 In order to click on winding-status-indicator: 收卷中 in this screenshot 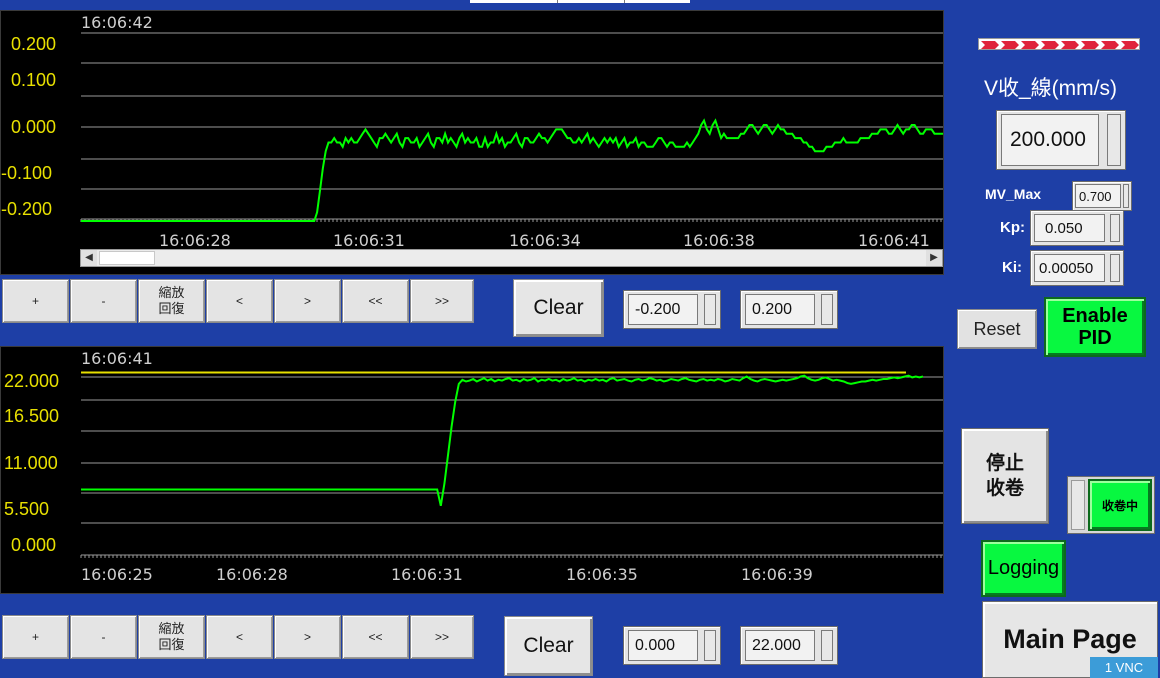, I will do `click(1120, 505)`.